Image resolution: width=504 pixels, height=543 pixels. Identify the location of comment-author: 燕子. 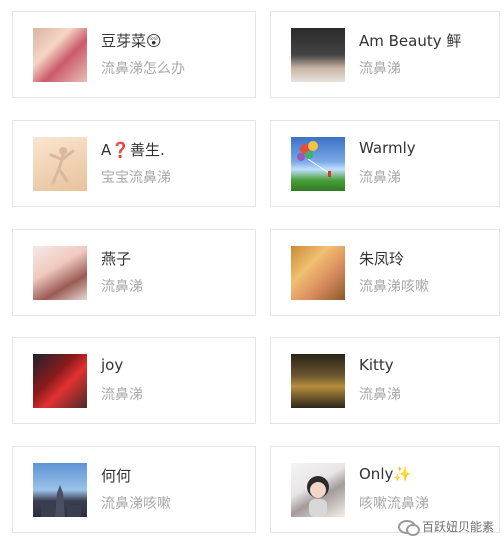
(116, 259).